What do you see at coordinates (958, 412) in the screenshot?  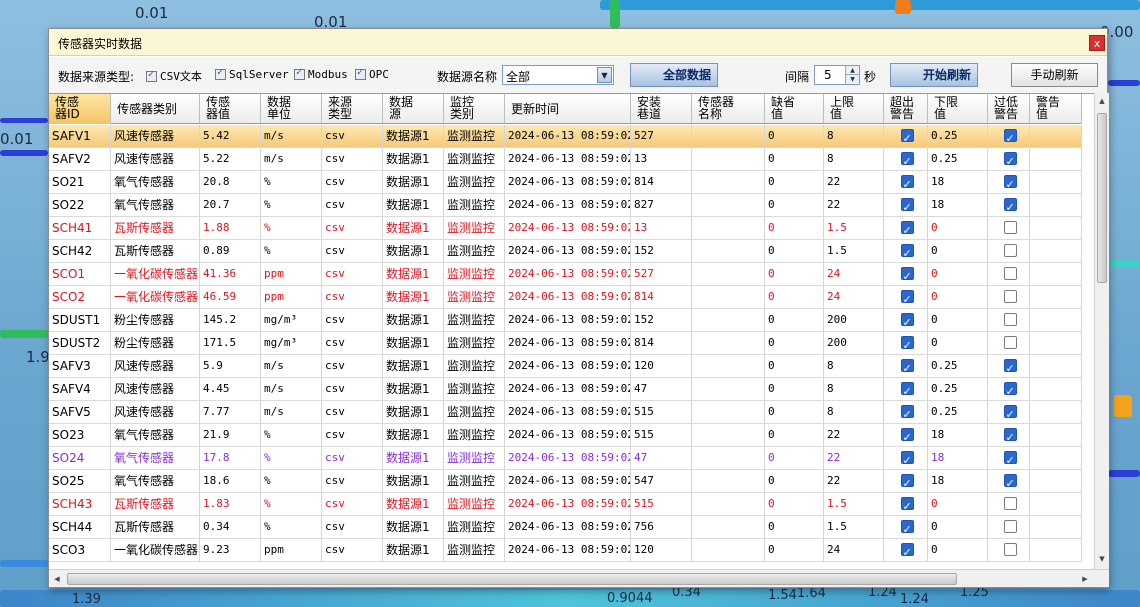 I see `lower-limit-cell: 0.25` at bounding box center [958, 412].